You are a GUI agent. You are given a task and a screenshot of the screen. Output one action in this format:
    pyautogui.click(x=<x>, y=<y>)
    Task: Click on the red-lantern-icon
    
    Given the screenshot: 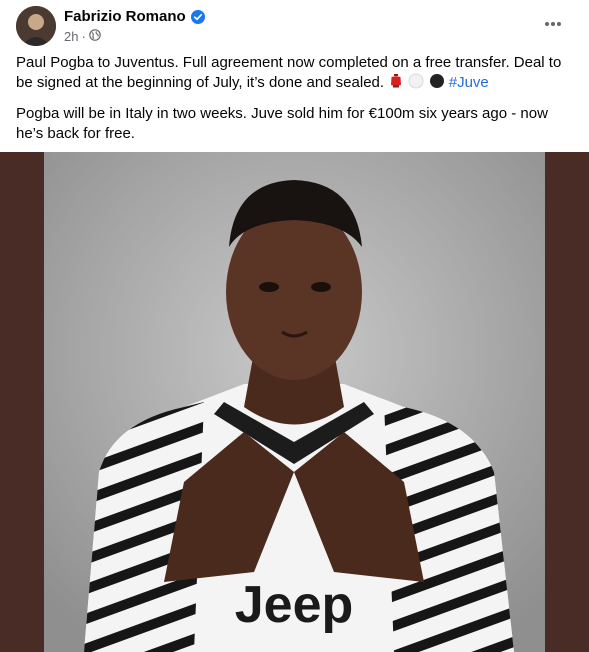 What is the action you would take?
    pyautogui.click(x=396, y=84)
    